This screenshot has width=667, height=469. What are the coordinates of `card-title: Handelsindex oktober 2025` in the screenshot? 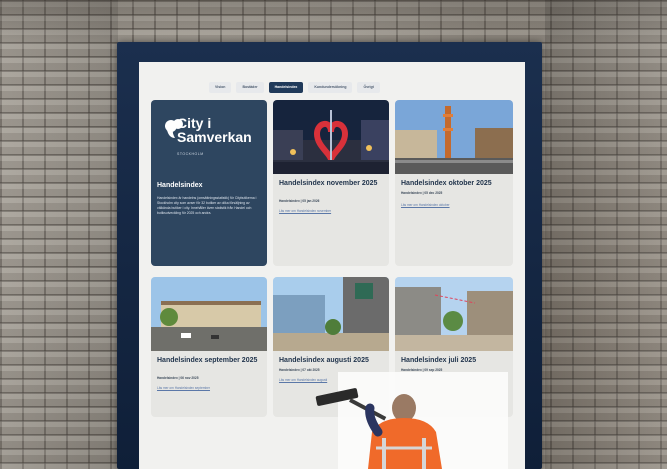 It's located at (446, 183).